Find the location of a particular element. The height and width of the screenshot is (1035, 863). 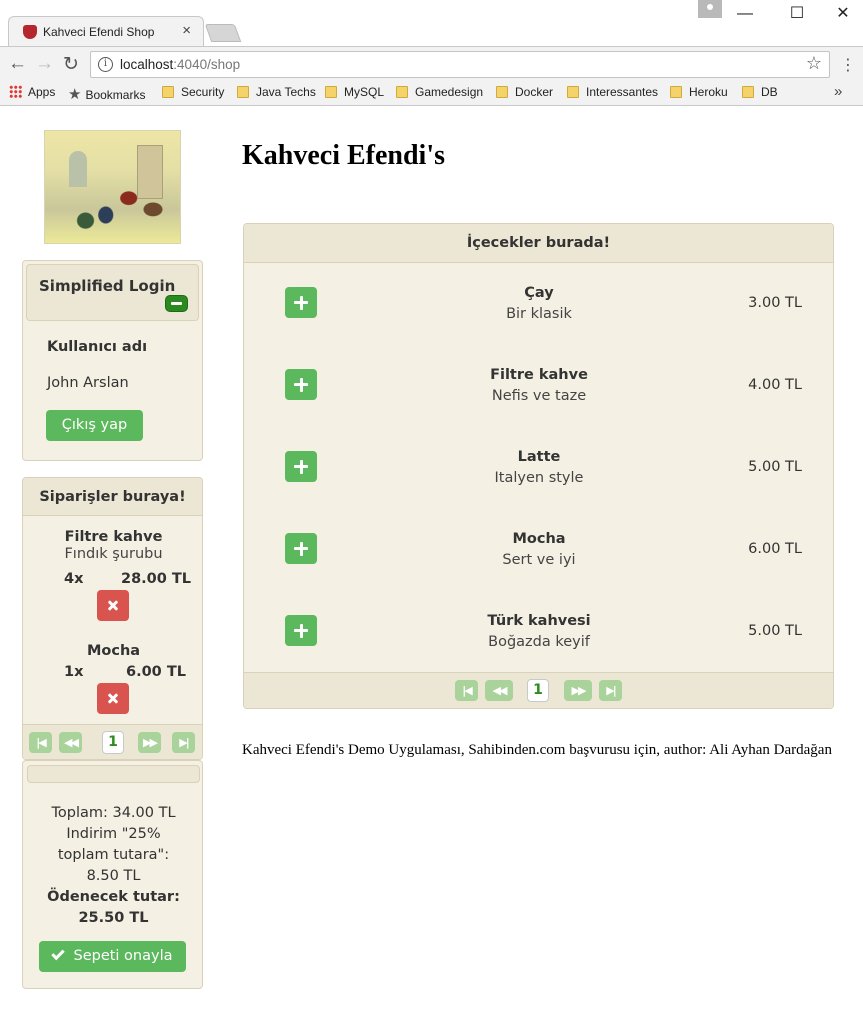

tab-close-icon: × is located at coordinates (186, 30).